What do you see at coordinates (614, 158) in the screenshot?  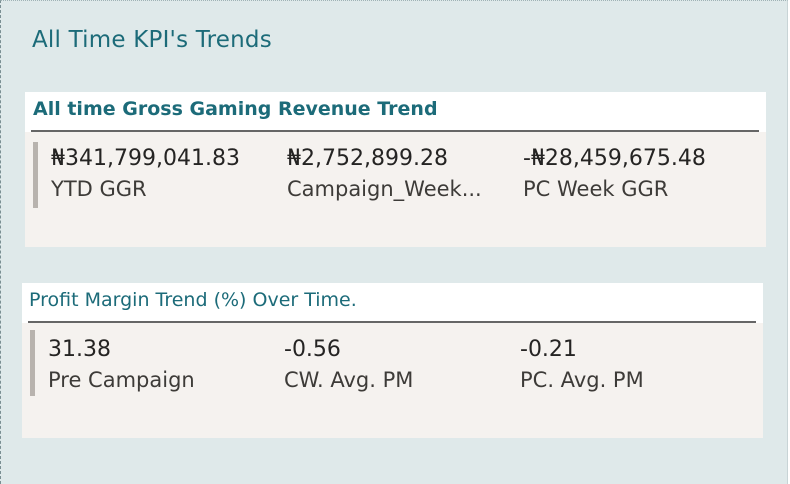 I see `kpi-value: -₦28,459,675.48` at bounding box center [614, 158].